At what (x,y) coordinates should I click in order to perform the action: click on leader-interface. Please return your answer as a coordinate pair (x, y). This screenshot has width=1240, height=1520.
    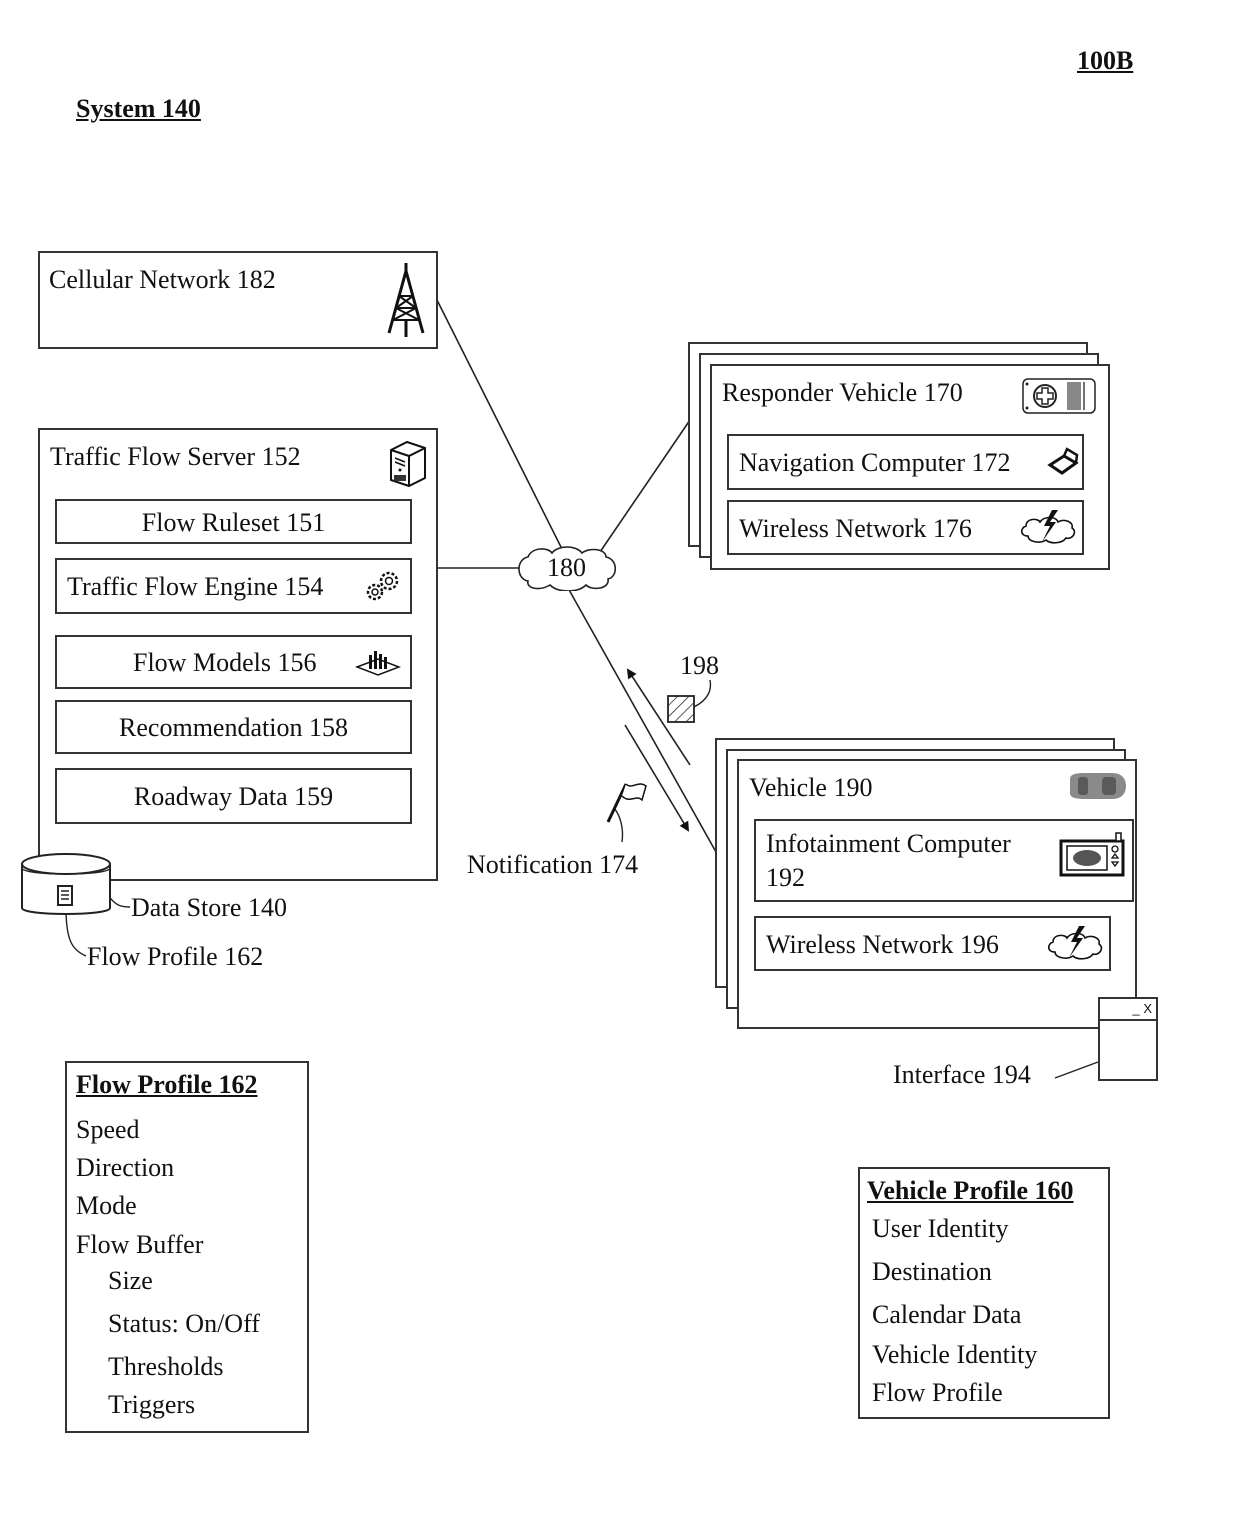
    Looking at the image, I should click on (1076, 1070).